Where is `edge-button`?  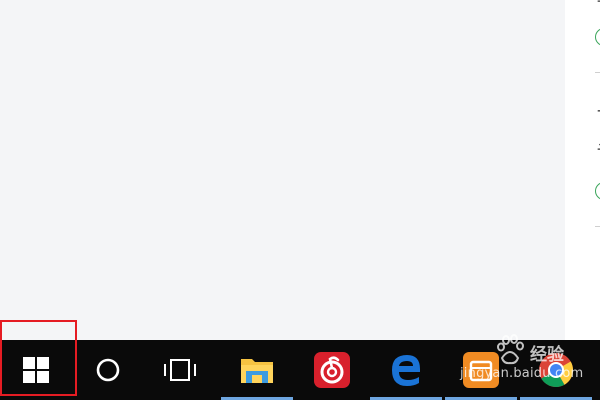
edge-button is located at coordinates (406, 370).